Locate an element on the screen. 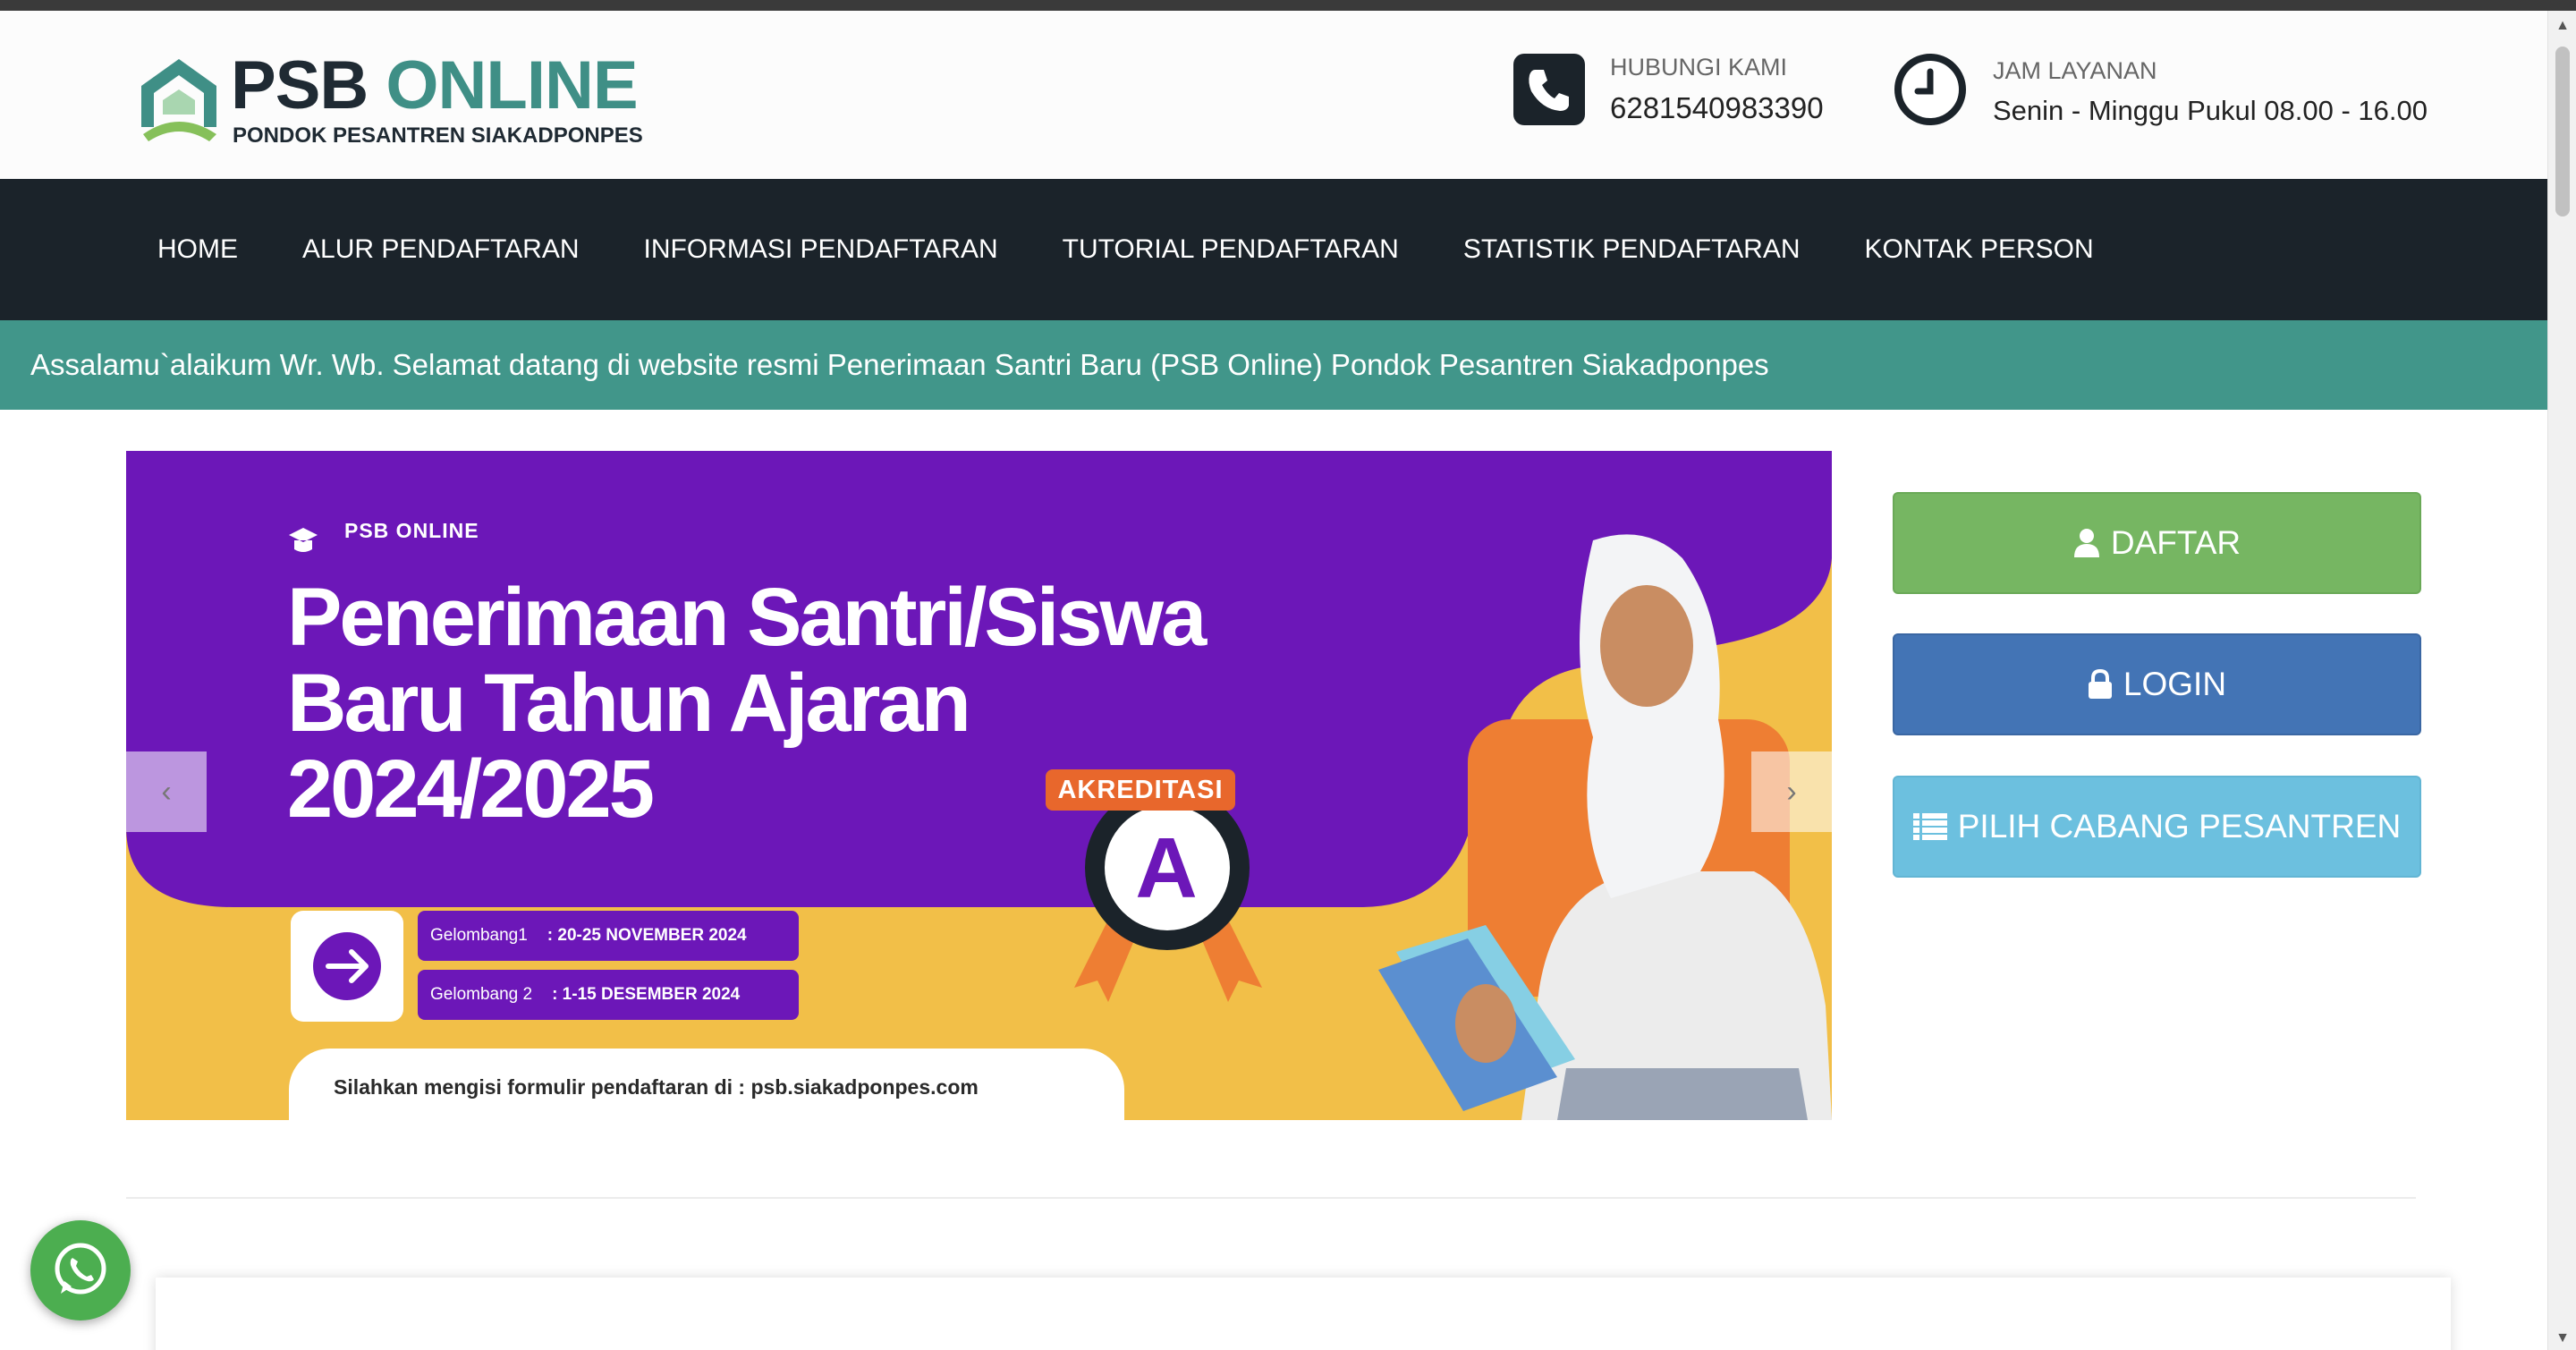 The height and width of the screenshot is (1350, 2576). section-divider is located at coordinates (1271, 1198).